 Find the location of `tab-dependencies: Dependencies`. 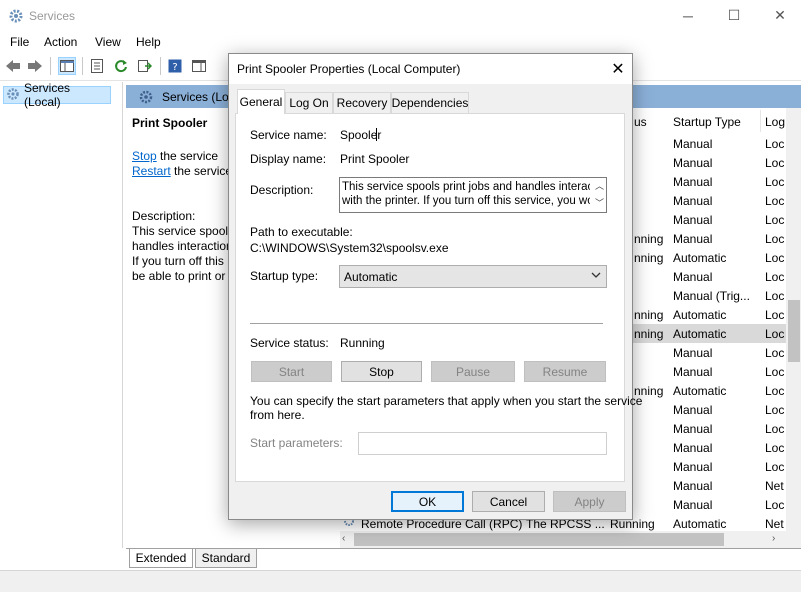

tab-dependencies: Dependencies is located at coordinates (430, 102).